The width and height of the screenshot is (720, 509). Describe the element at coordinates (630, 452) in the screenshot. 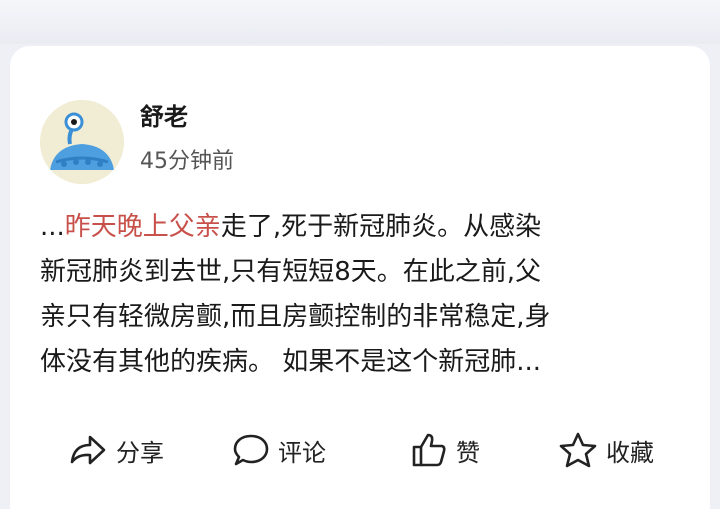

I see `favorite-label: 收藏` at that location.